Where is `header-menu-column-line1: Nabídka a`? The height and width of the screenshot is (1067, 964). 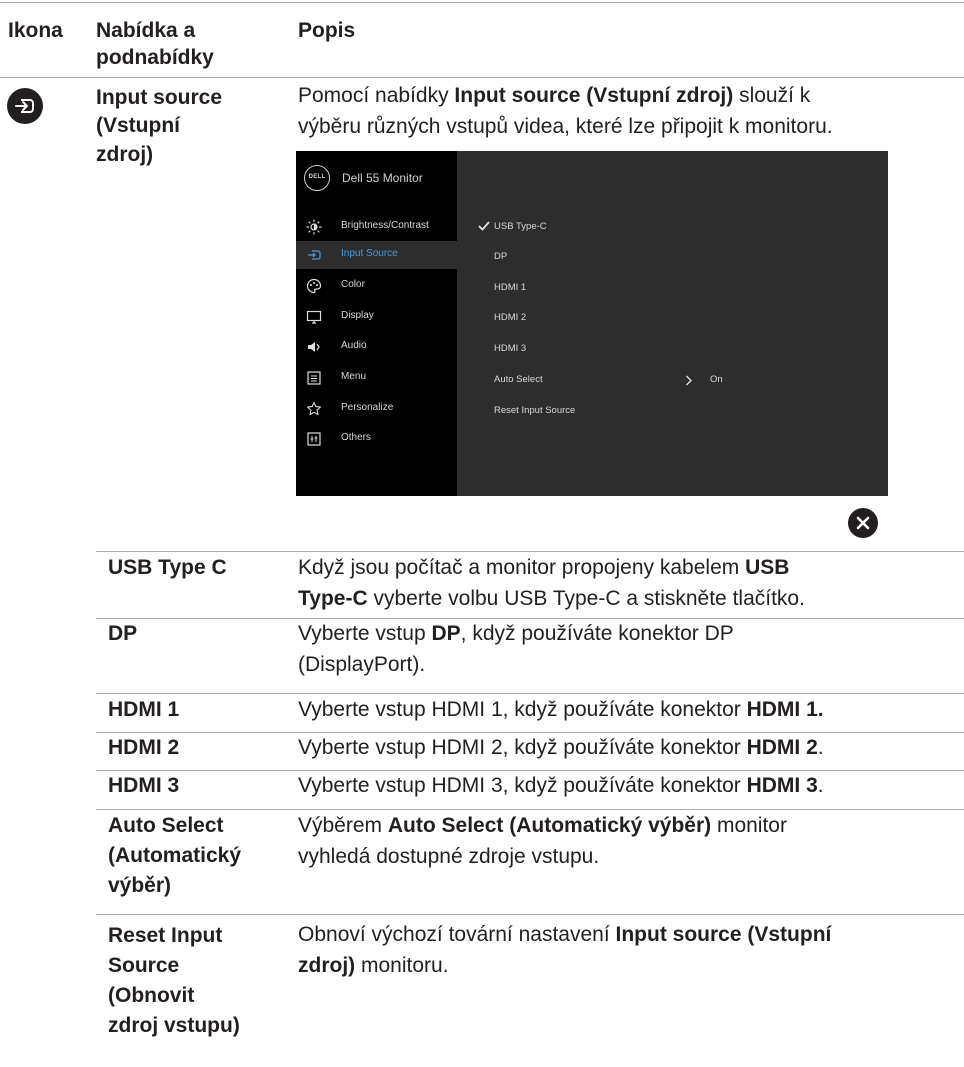 header-menu-column-line1: Nabídka a is located at coordinates (146, 30).